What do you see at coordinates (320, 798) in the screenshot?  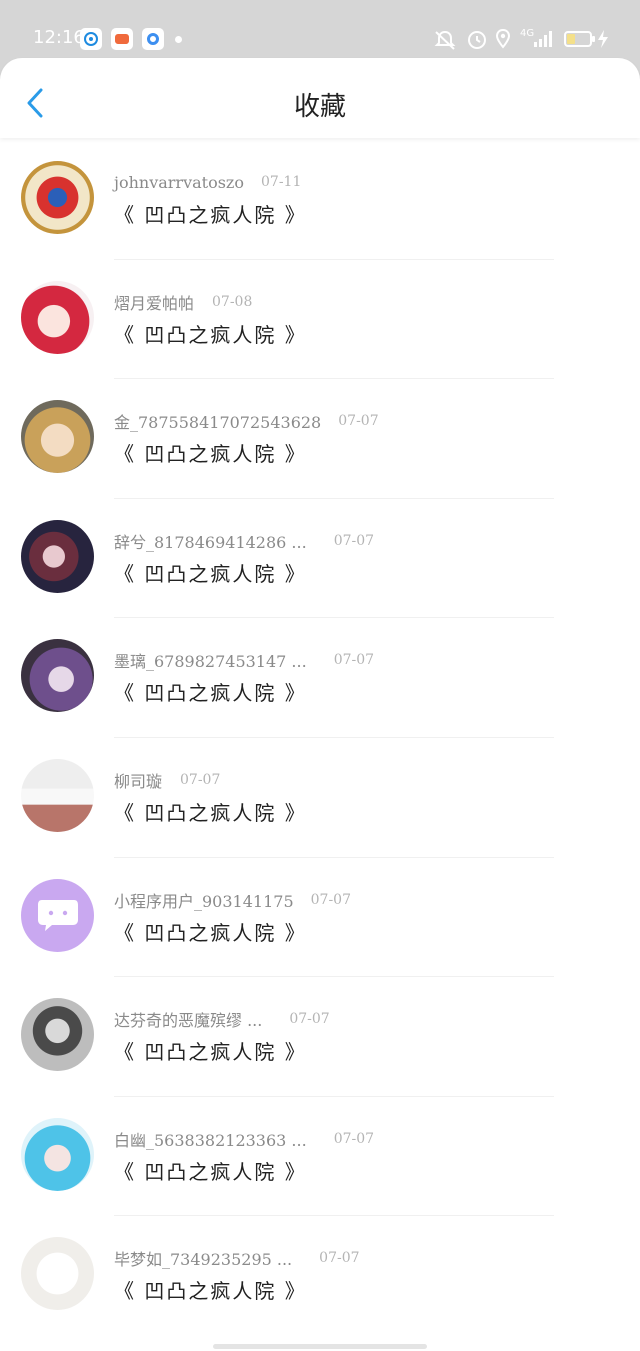 I see `list-item: 柳司璇 07-07 《 凹凸之疯人院 》` at bounding box center [320, 798].